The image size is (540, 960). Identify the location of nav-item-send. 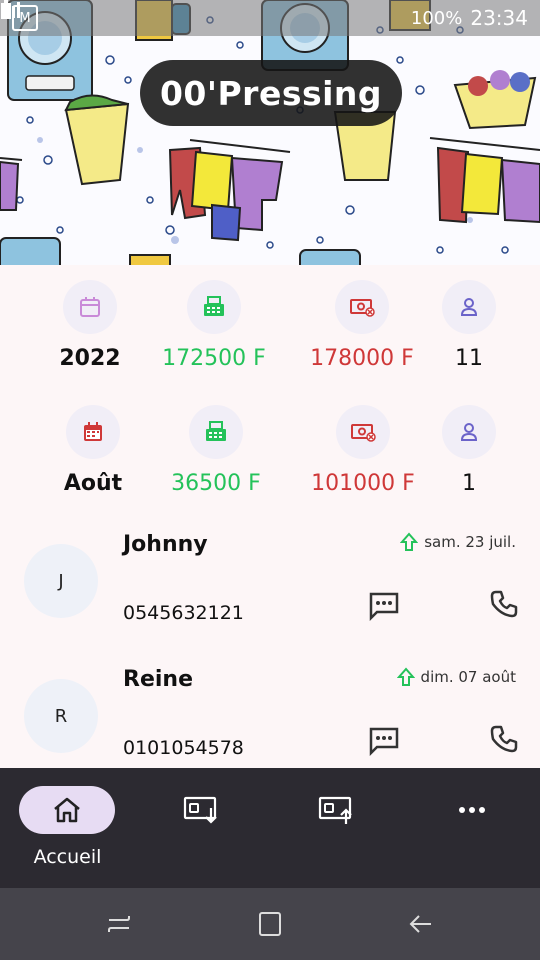
(337, 828).